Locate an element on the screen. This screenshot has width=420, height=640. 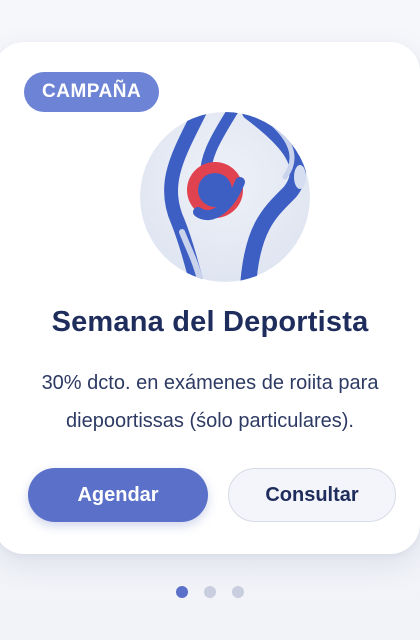
knee-joint-icon is located at coordinates (225, 197).